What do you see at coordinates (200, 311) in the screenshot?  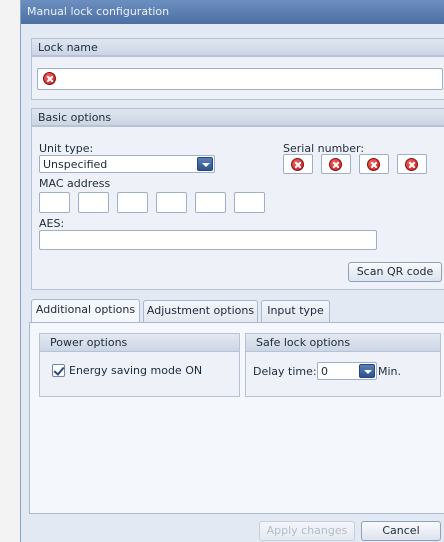 I see `tab-adjustment-options: Adjustment options` at bounding box center [200, 311].